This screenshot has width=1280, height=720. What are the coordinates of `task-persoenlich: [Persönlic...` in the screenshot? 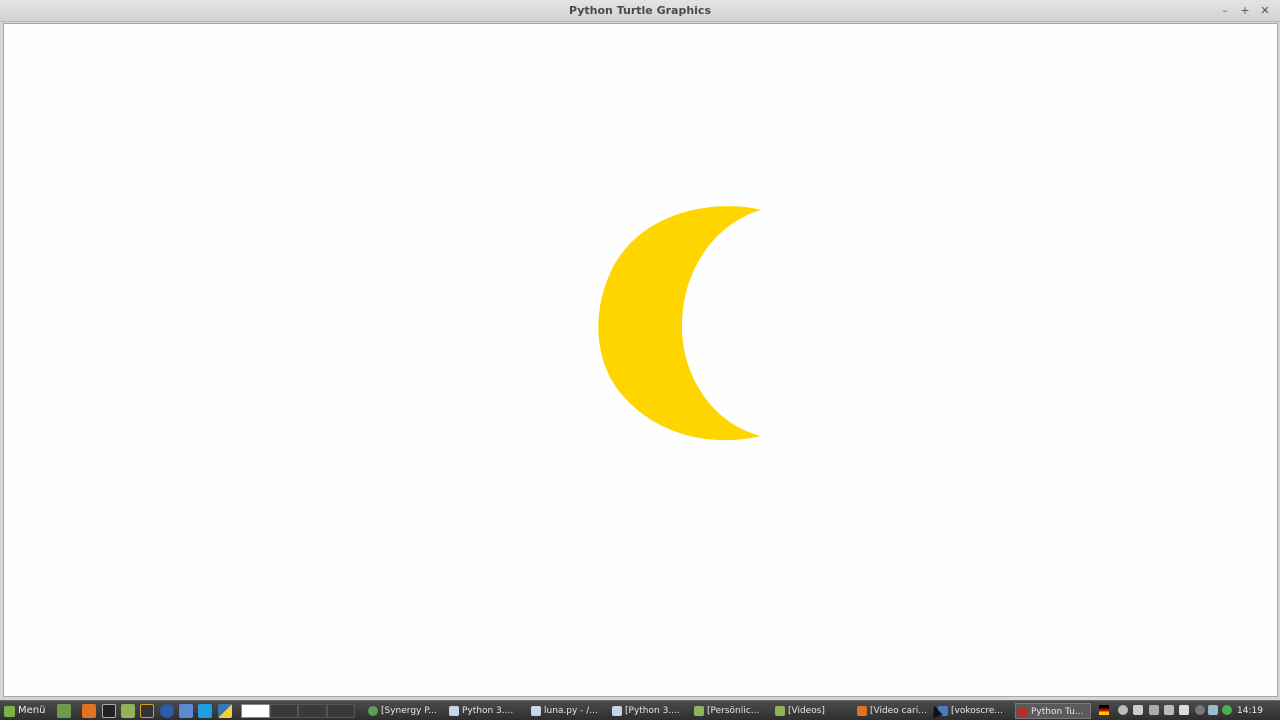 It's located at (729, 711).